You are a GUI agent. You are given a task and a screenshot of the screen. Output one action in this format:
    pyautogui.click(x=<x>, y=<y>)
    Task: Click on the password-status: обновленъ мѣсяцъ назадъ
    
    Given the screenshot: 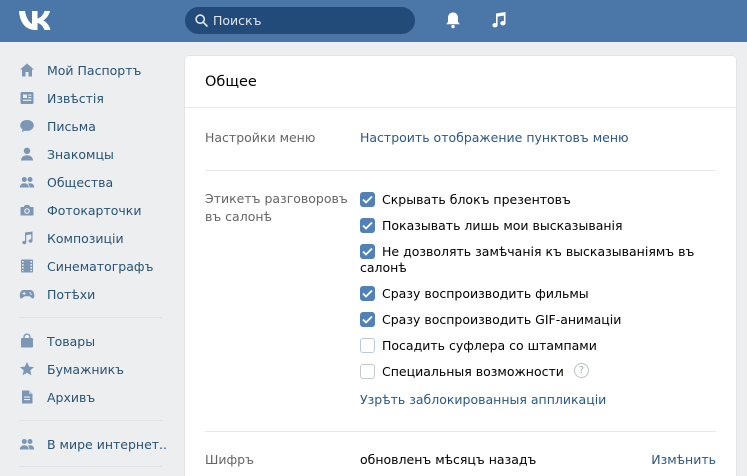 What is the action you would take?
    pyautogui.click(x=448, y=459)
    